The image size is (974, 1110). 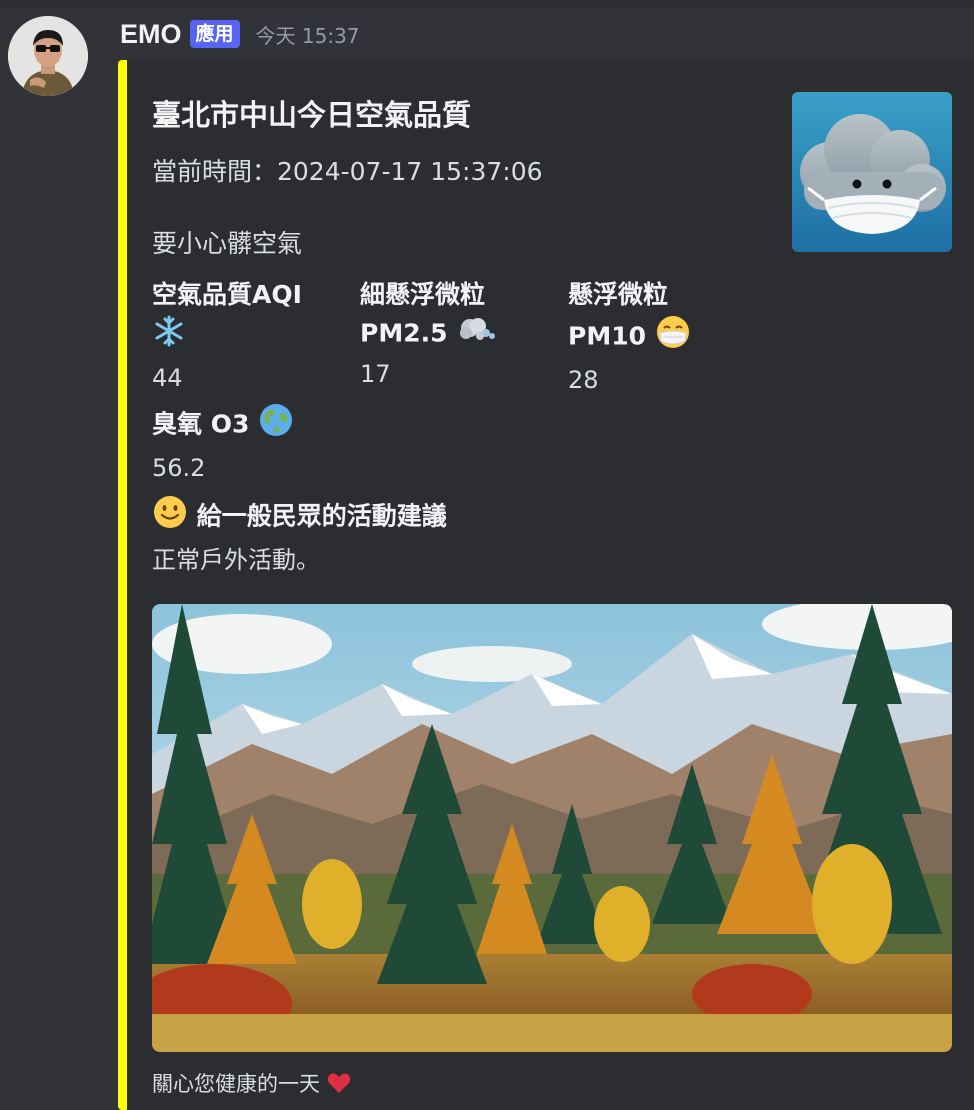 I want to click on field-pm25-name-line2: PM2.5, so click(x=404, y=333).